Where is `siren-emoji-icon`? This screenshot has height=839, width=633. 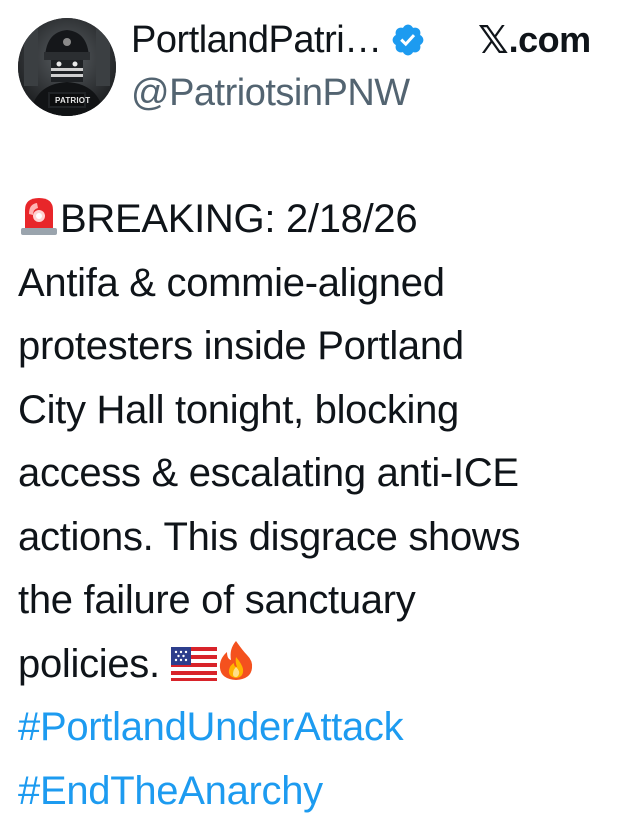
siren-emoji-icon is located at coordinates (39, 224).